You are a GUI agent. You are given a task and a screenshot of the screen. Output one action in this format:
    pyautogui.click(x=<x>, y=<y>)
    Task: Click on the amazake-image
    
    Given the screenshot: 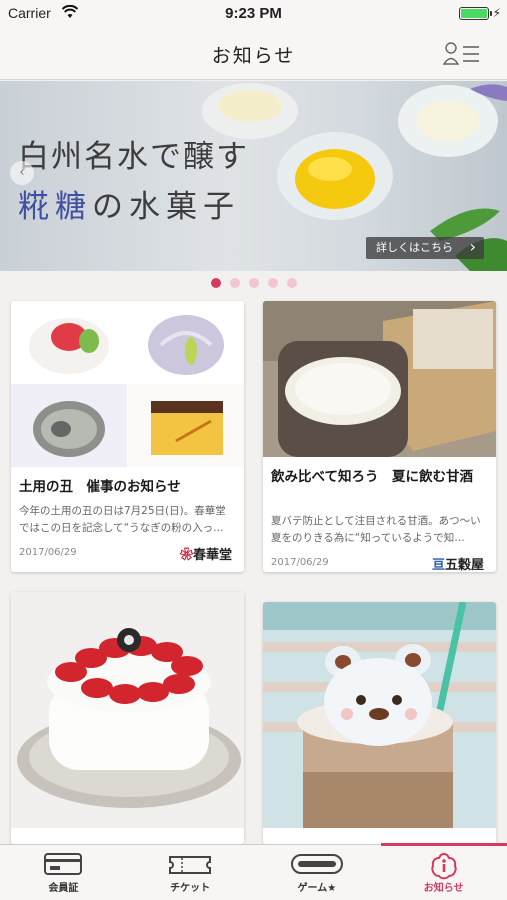 What is the action you would take?
    pyautogui.click(x=379, y=379)
    